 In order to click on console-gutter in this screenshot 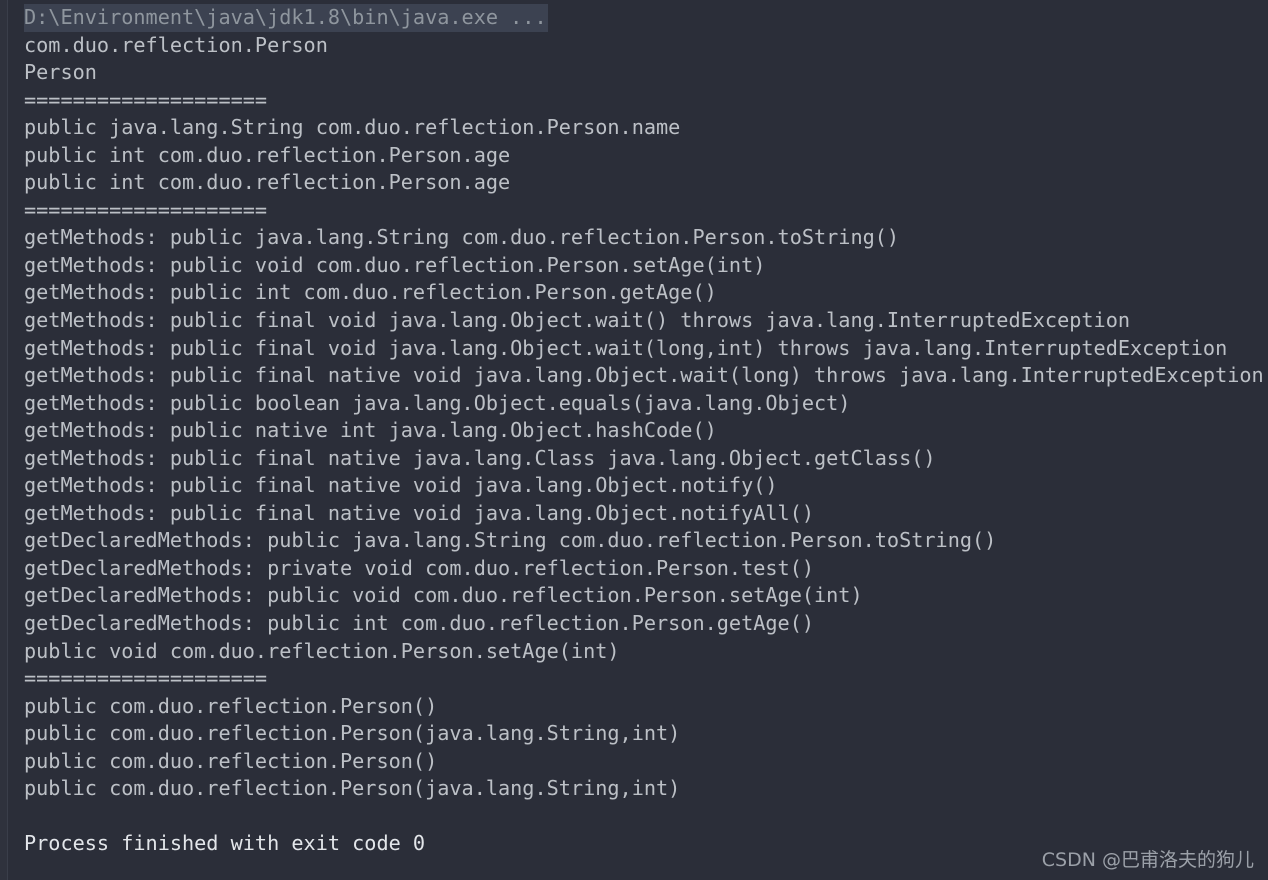, I will do `click(3, 440)`.